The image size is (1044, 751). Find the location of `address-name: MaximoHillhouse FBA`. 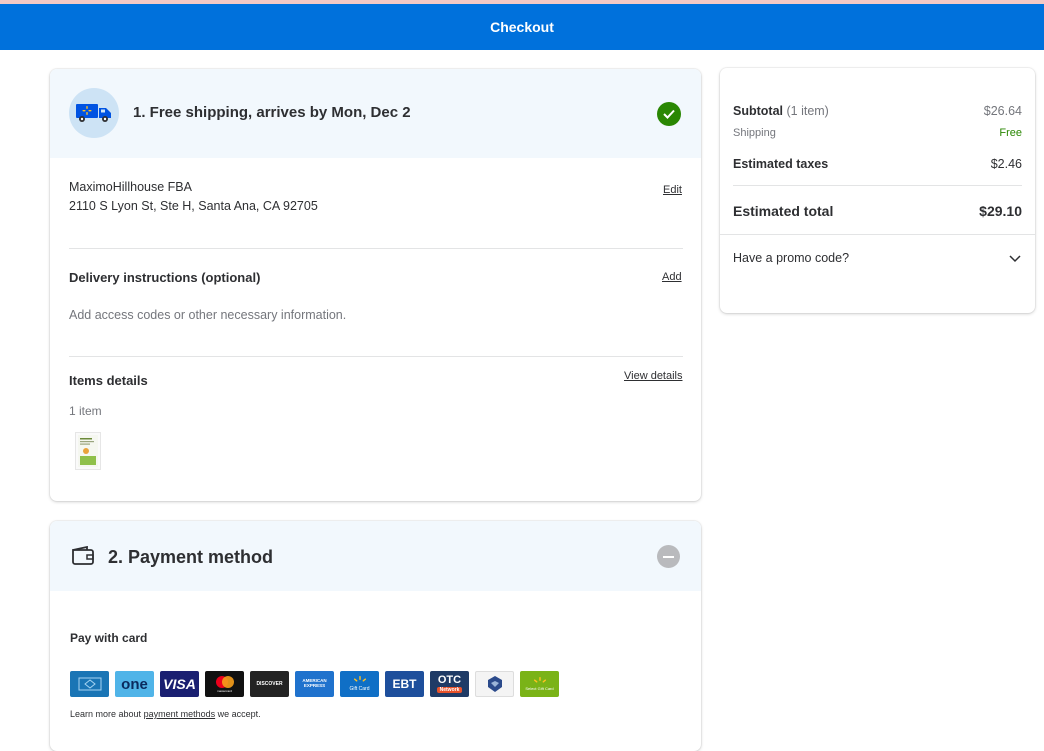

address-name: MaximoHillhouse FBA is located at coordinates (130, 187).